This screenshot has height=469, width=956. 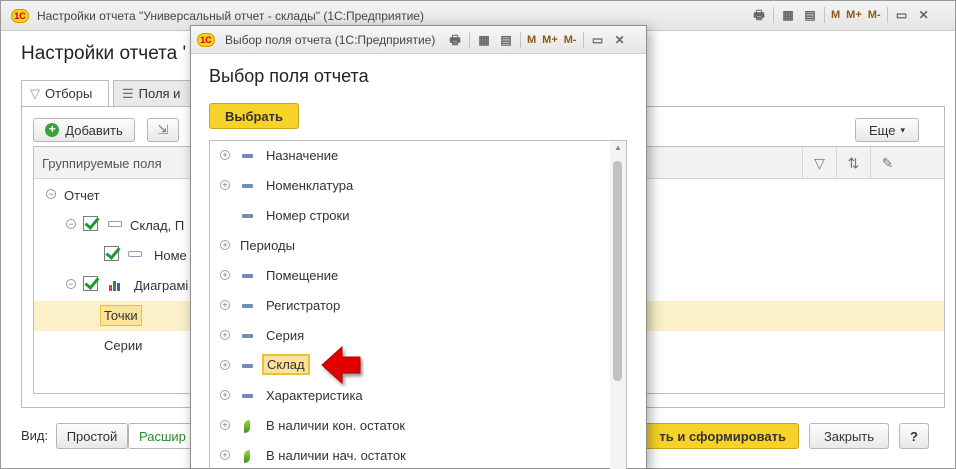 What do you see at coordinates (410, 426) in the screenshot?
I see `list-item: + В наличии кон. остаток` at bounding box center [410, 426].